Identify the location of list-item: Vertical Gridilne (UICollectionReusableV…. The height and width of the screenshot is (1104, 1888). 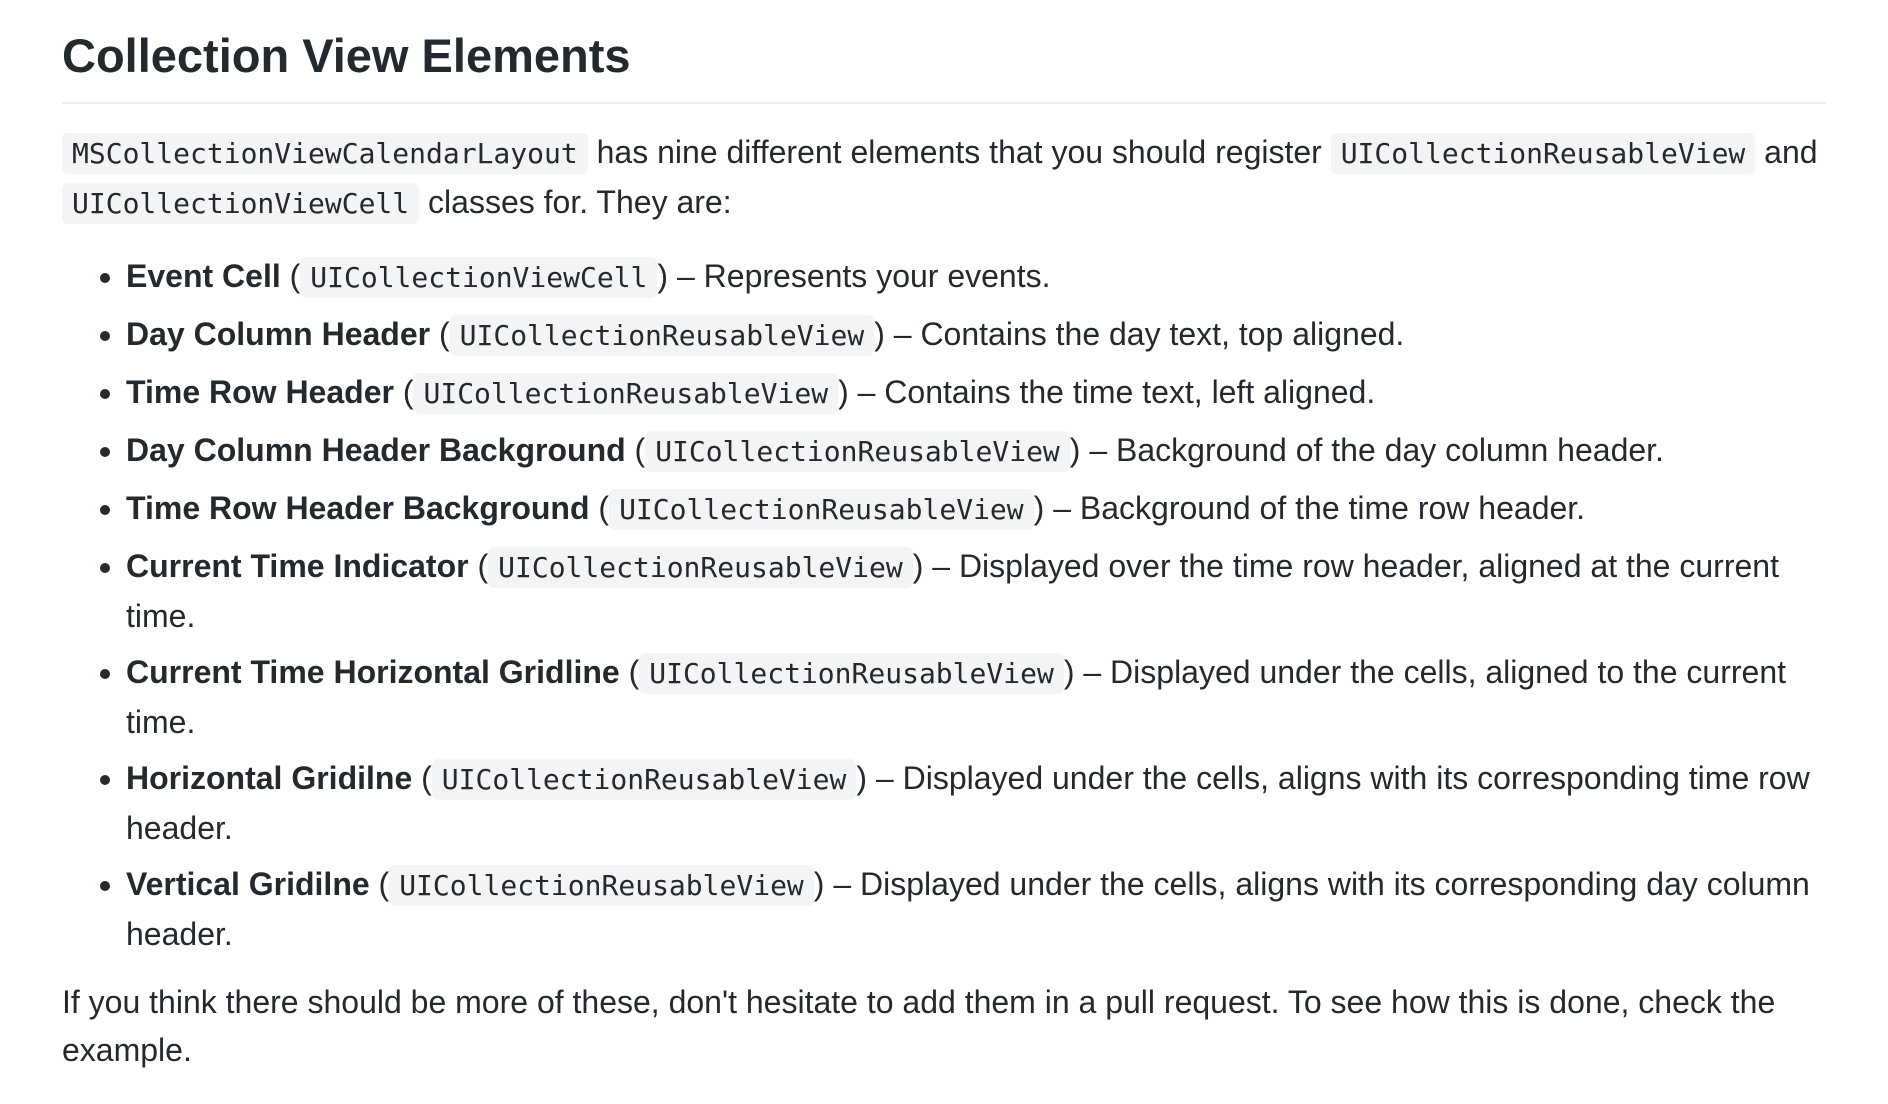
(976, 909).